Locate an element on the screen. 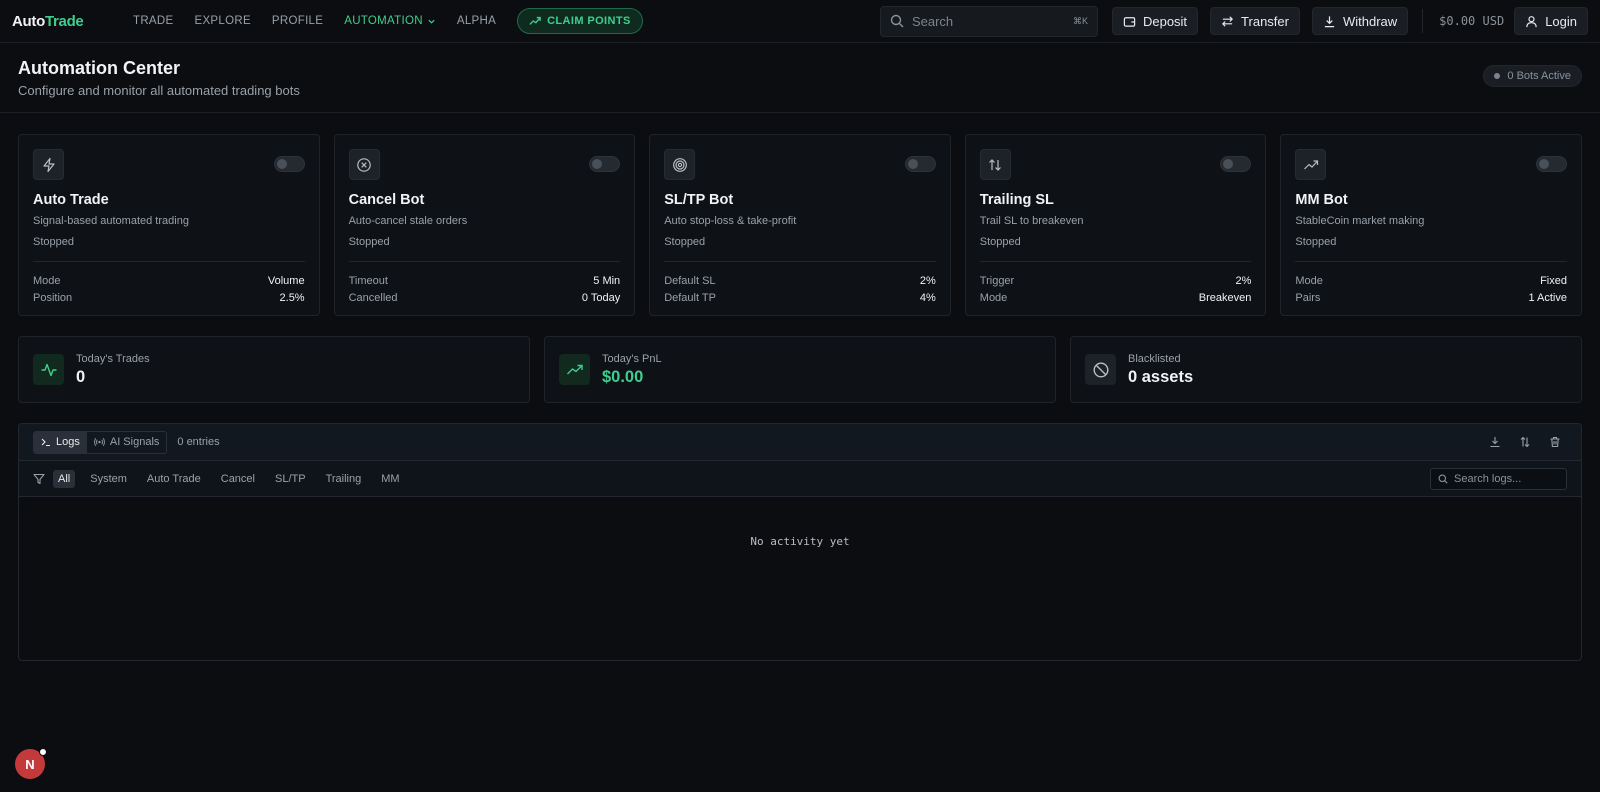 Image resolution: width=1600 pixels, height=792 pixels. setting-value: Fixed is located at coordinates (1553, 280).